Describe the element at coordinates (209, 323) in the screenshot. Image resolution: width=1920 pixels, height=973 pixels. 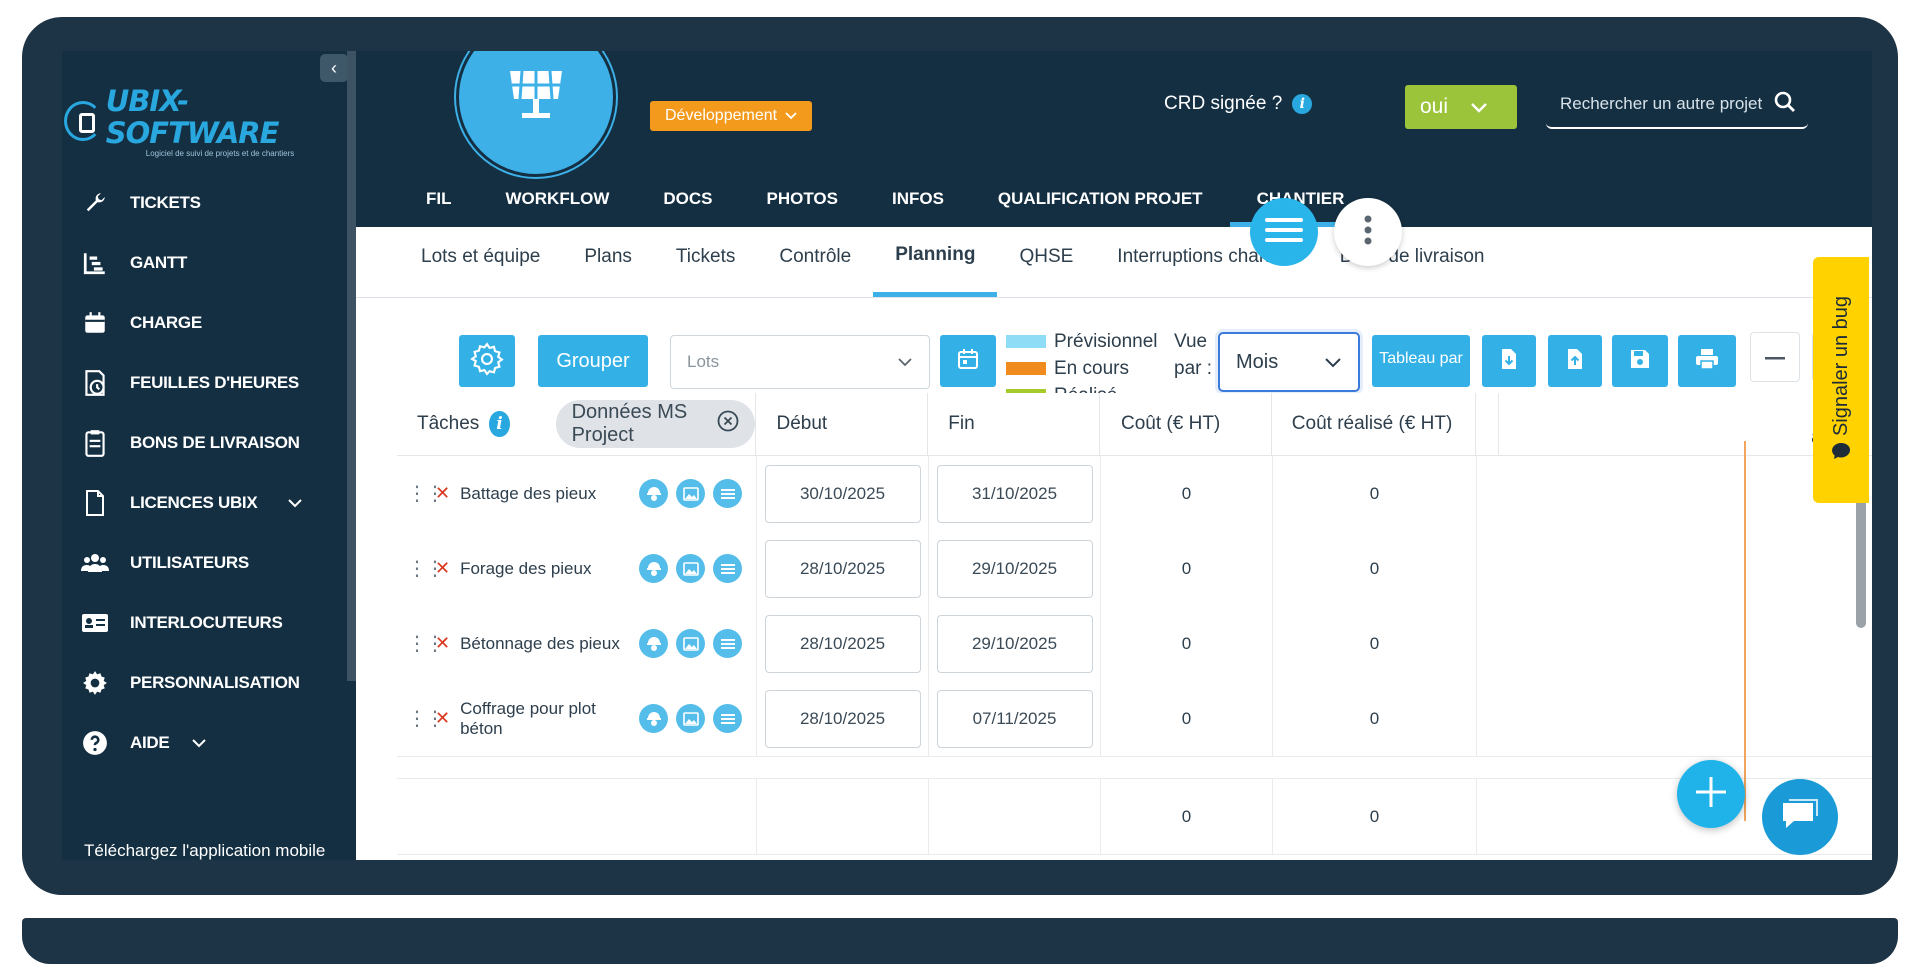
I see `sidebar-item-charge: CHARGE` at that location.